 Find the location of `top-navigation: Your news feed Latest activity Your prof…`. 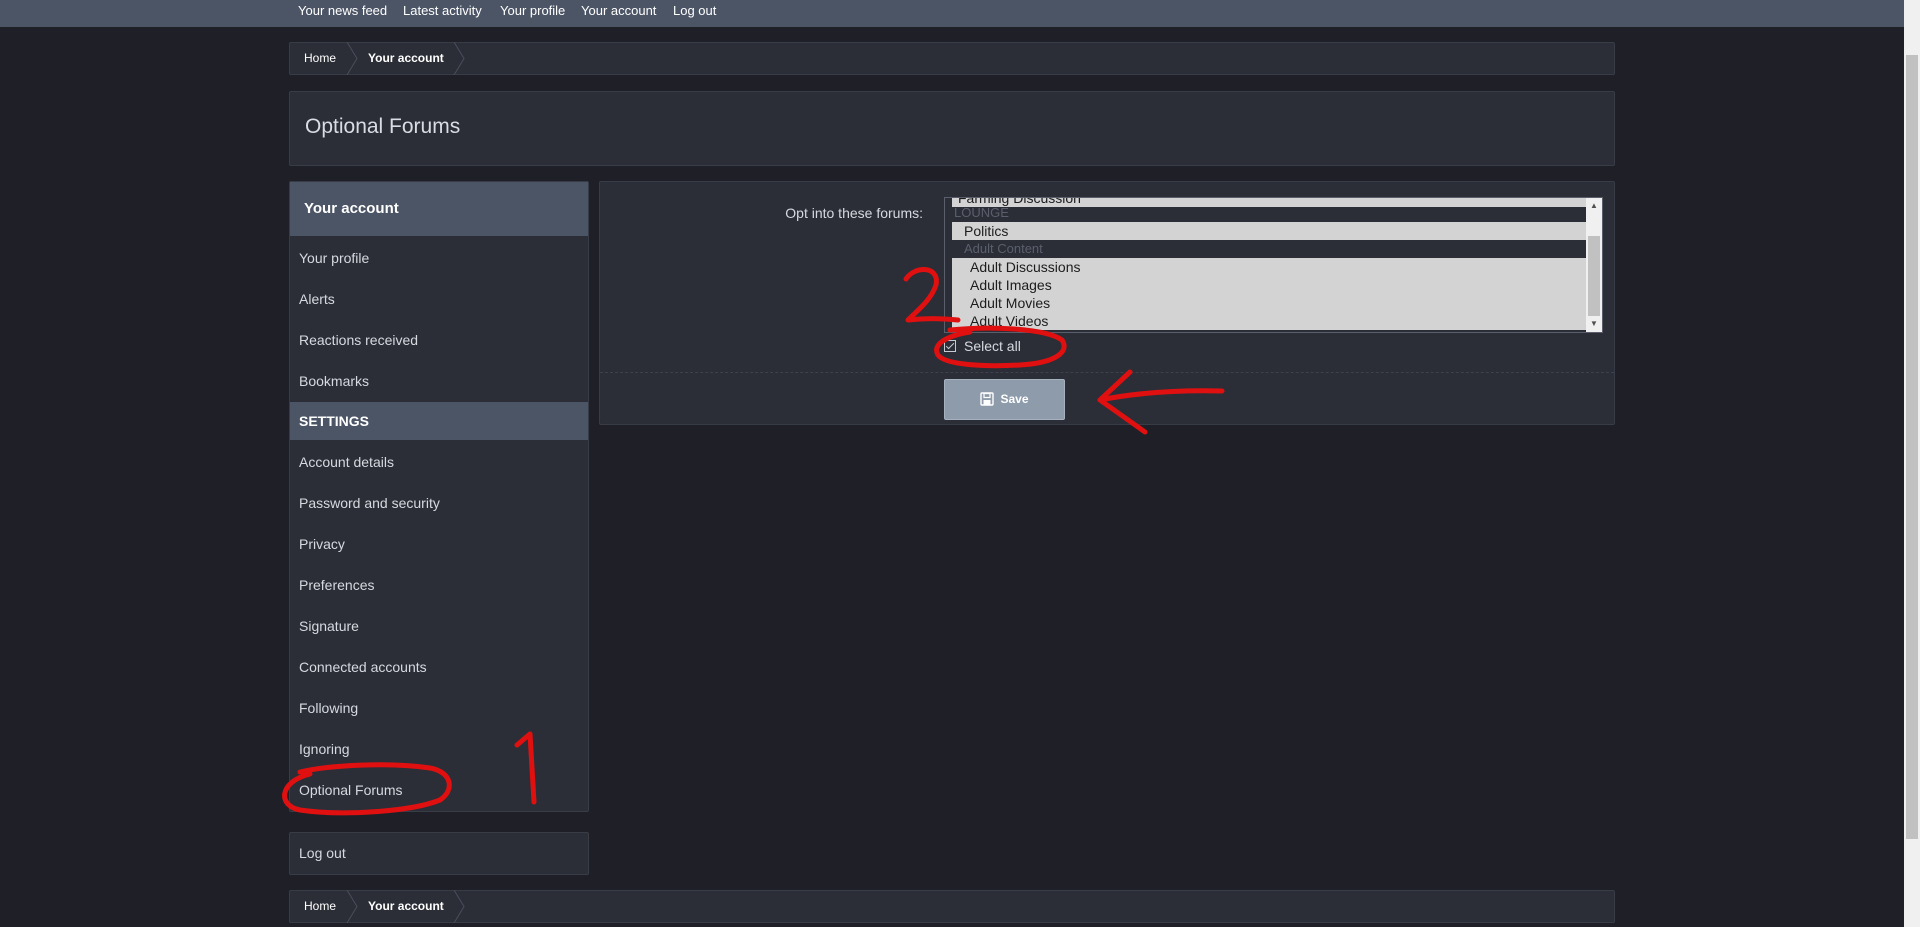

top-navigation: Your news feed Latest activity Your prof… is located at coordinates (960, 13).